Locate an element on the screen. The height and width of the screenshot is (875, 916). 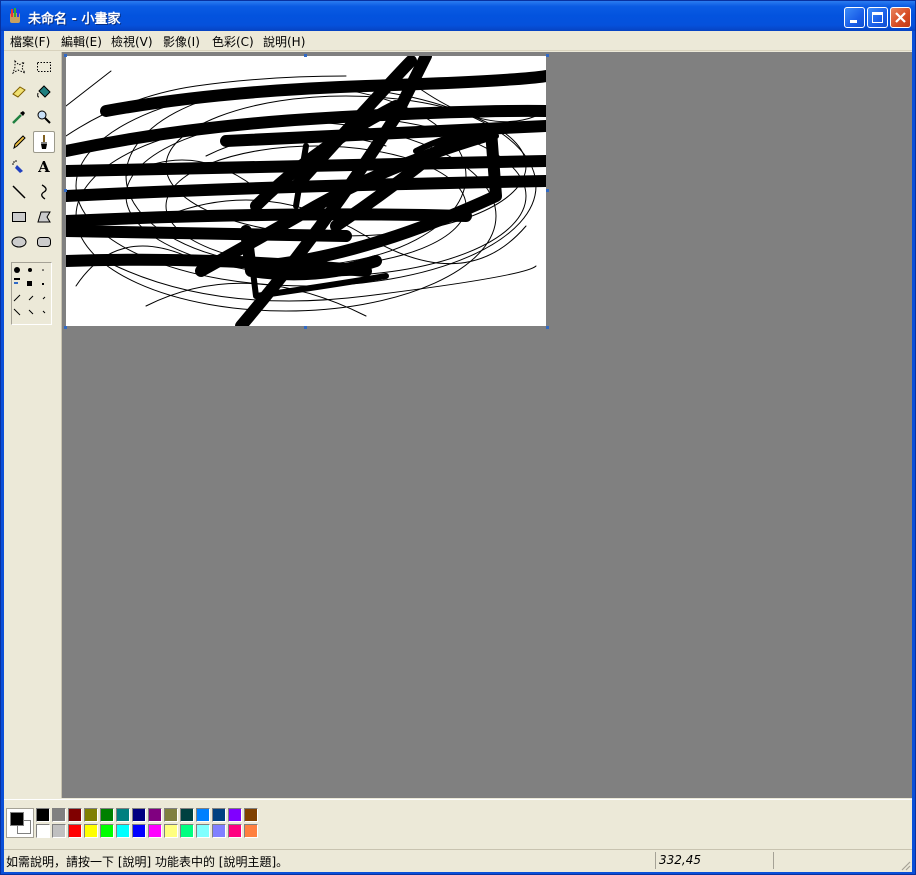
minimize-icon is located at coordinates (853, 21).